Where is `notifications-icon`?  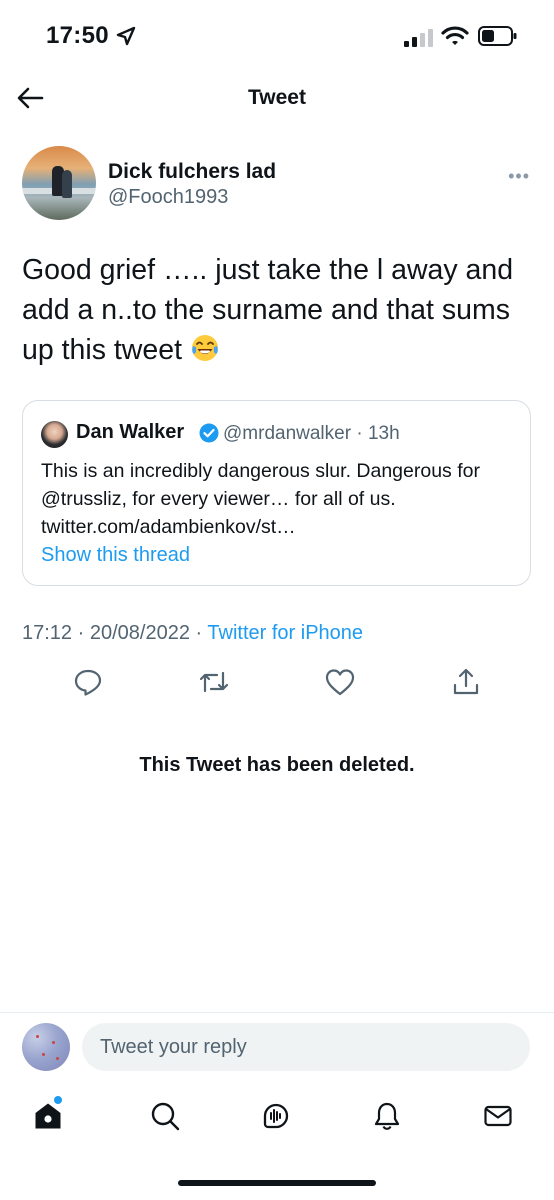
notifications-icon is located at coordinates (387, 1116).